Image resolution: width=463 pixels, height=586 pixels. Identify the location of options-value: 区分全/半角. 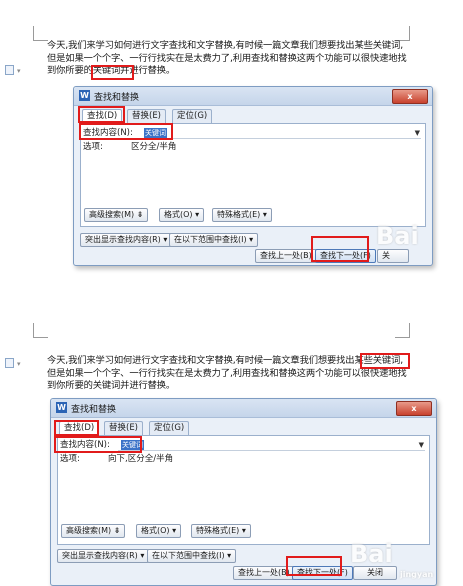
(154, 147).